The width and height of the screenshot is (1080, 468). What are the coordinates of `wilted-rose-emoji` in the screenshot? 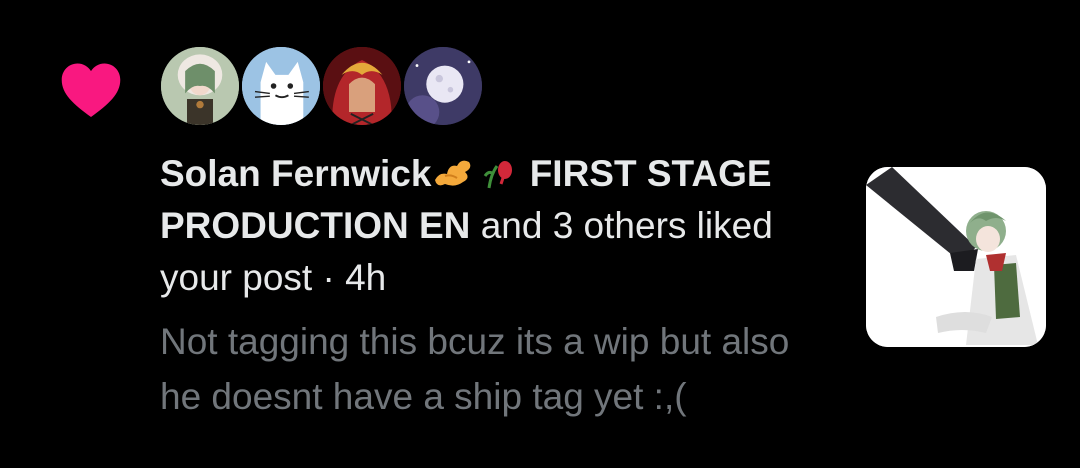 It's located at (497, 170).